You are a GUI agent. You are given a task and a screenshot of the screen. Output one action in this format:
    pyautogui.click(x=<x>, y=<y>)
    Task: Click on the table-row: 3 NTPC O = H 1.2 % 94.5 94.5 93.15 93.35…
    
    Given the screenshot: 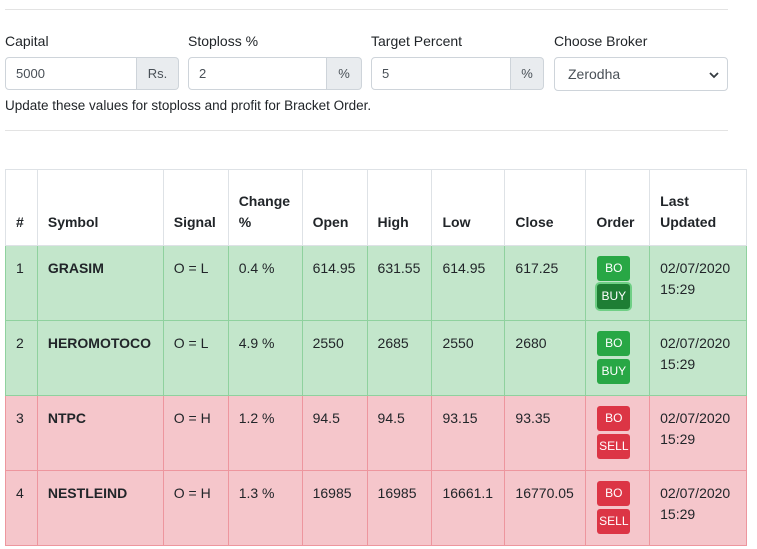 What is the action you would take?
    pyautogui.click(x=376, y=433)
    